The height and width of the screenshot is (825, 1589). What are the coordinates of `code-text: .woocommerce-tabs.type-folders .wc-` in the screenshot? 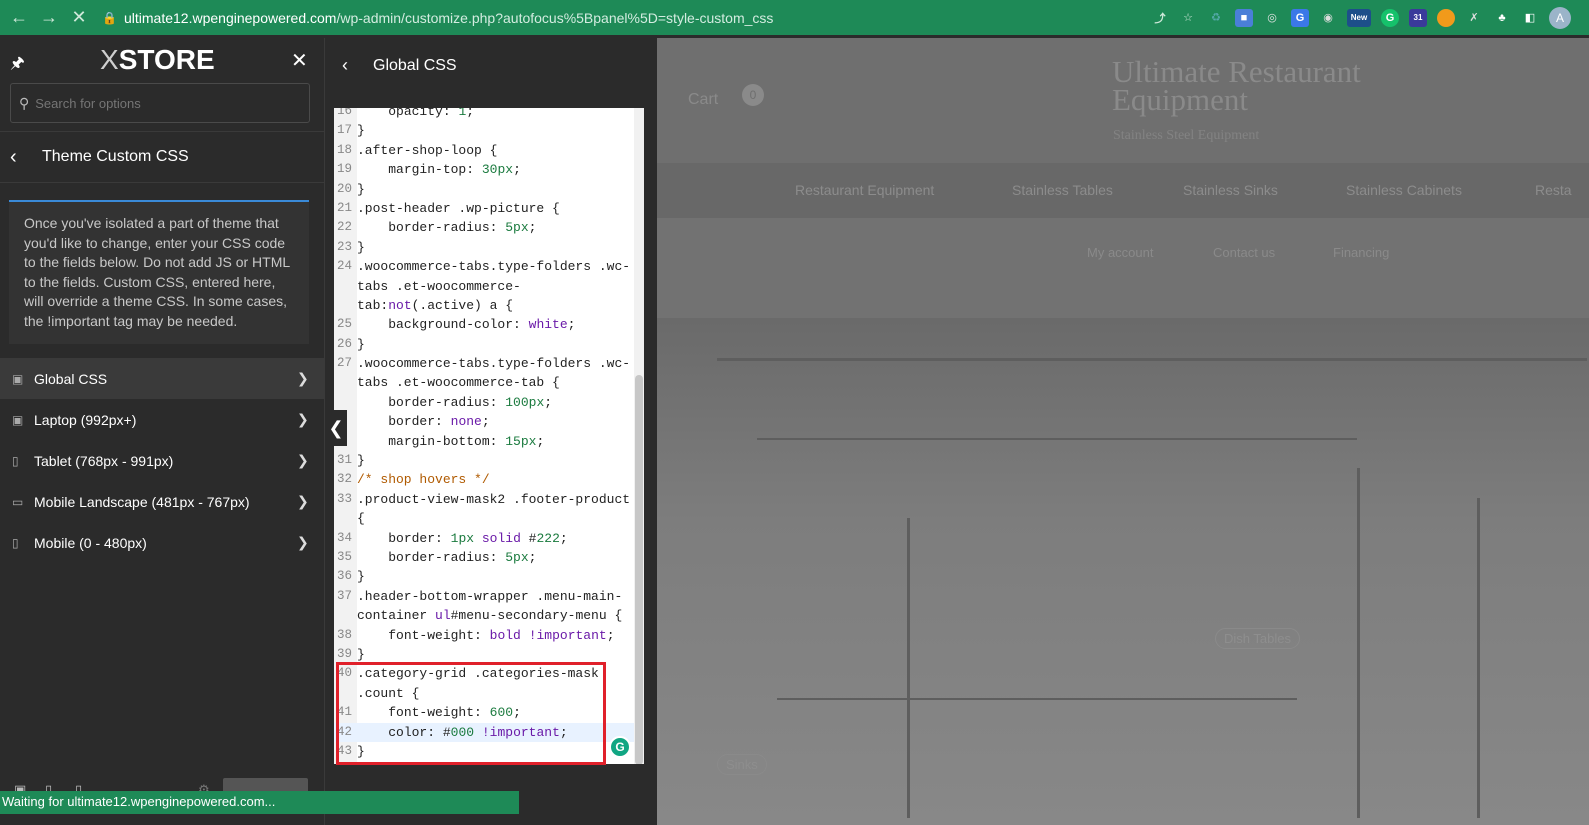 It's located at (494, 364).